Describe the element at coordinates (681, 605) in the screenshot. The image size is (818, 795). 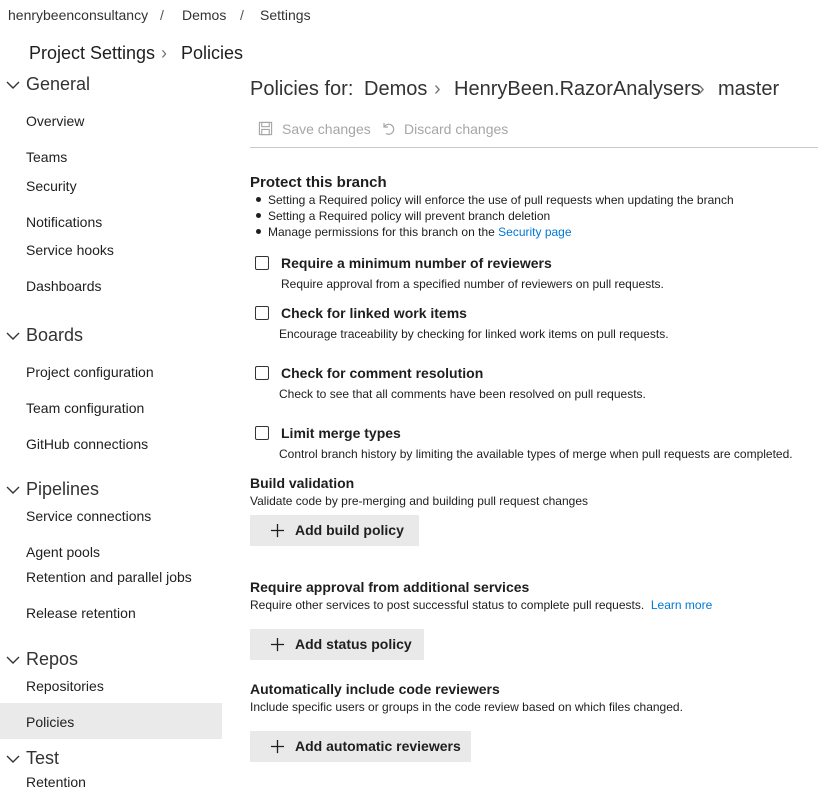
I see `learn-more-link: Learn more` at that location.